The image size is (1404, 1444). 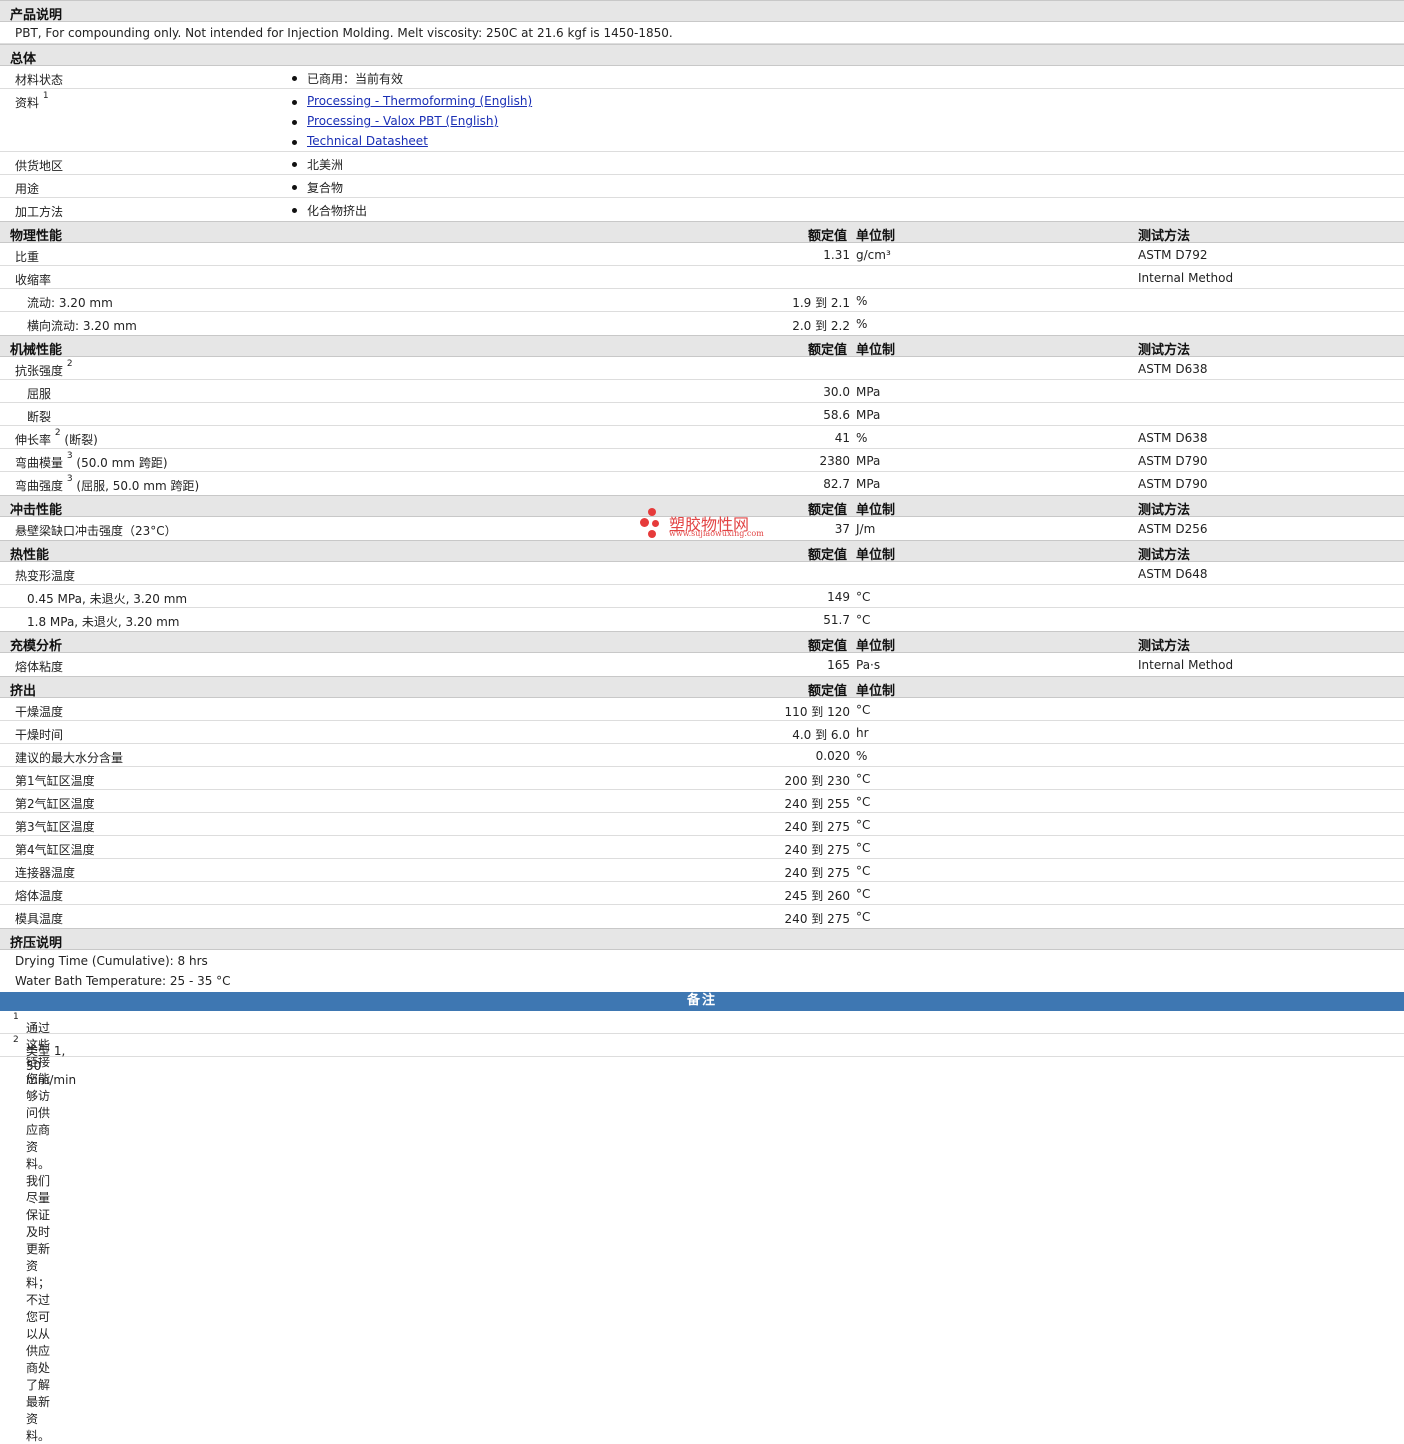 I want to click on doc-link-item: Technical Datasheet, so click(x=412, y=144).